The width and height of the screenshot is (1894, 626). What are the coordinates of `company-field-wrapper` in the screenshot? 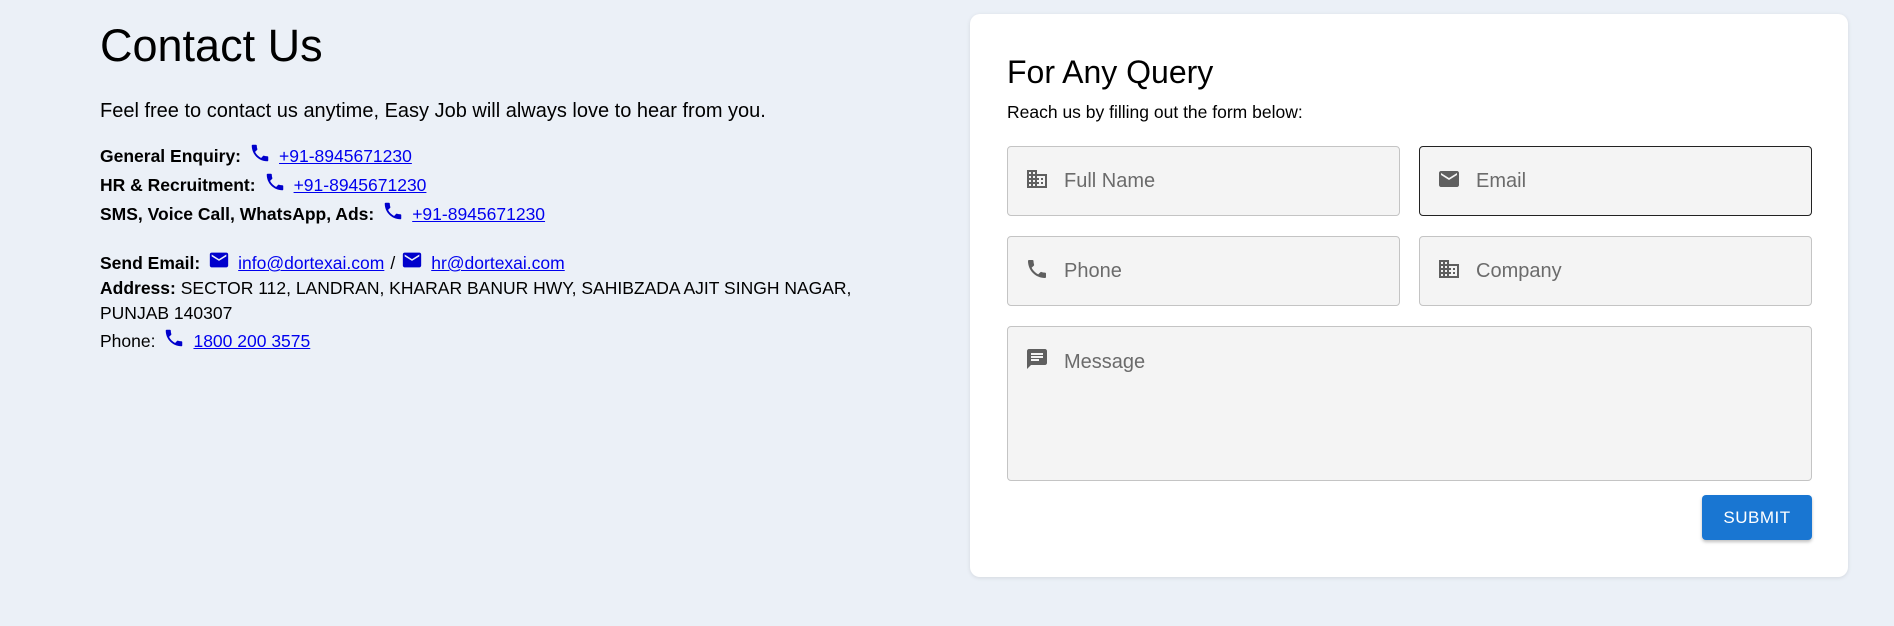 It's located at (1615, 271).